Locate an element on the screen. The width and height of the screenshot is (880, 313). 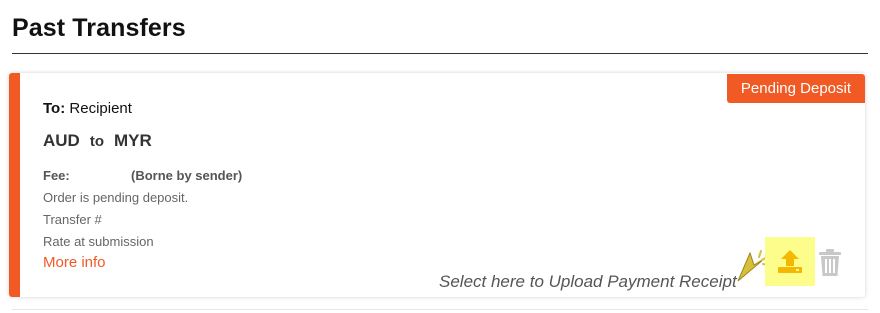
fee-row: Fee: (Borne by sender) is located at coordinates (142, 175).